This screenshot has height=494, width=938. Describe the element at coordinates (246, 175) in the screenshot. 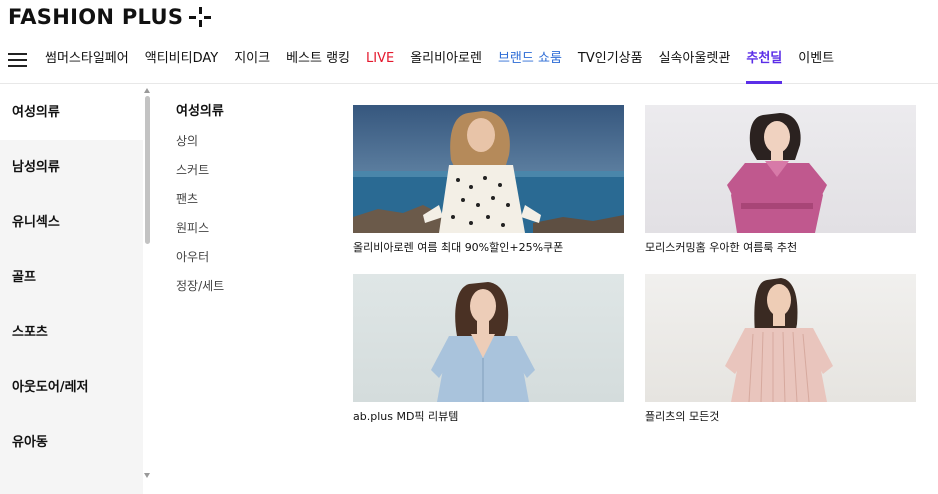

I see `subcategory-item-skirts: 스커트` at that location.